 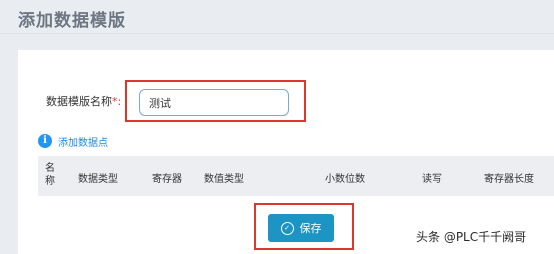 I want to click on save-button-label: 保存, so click(x=310, y=228).